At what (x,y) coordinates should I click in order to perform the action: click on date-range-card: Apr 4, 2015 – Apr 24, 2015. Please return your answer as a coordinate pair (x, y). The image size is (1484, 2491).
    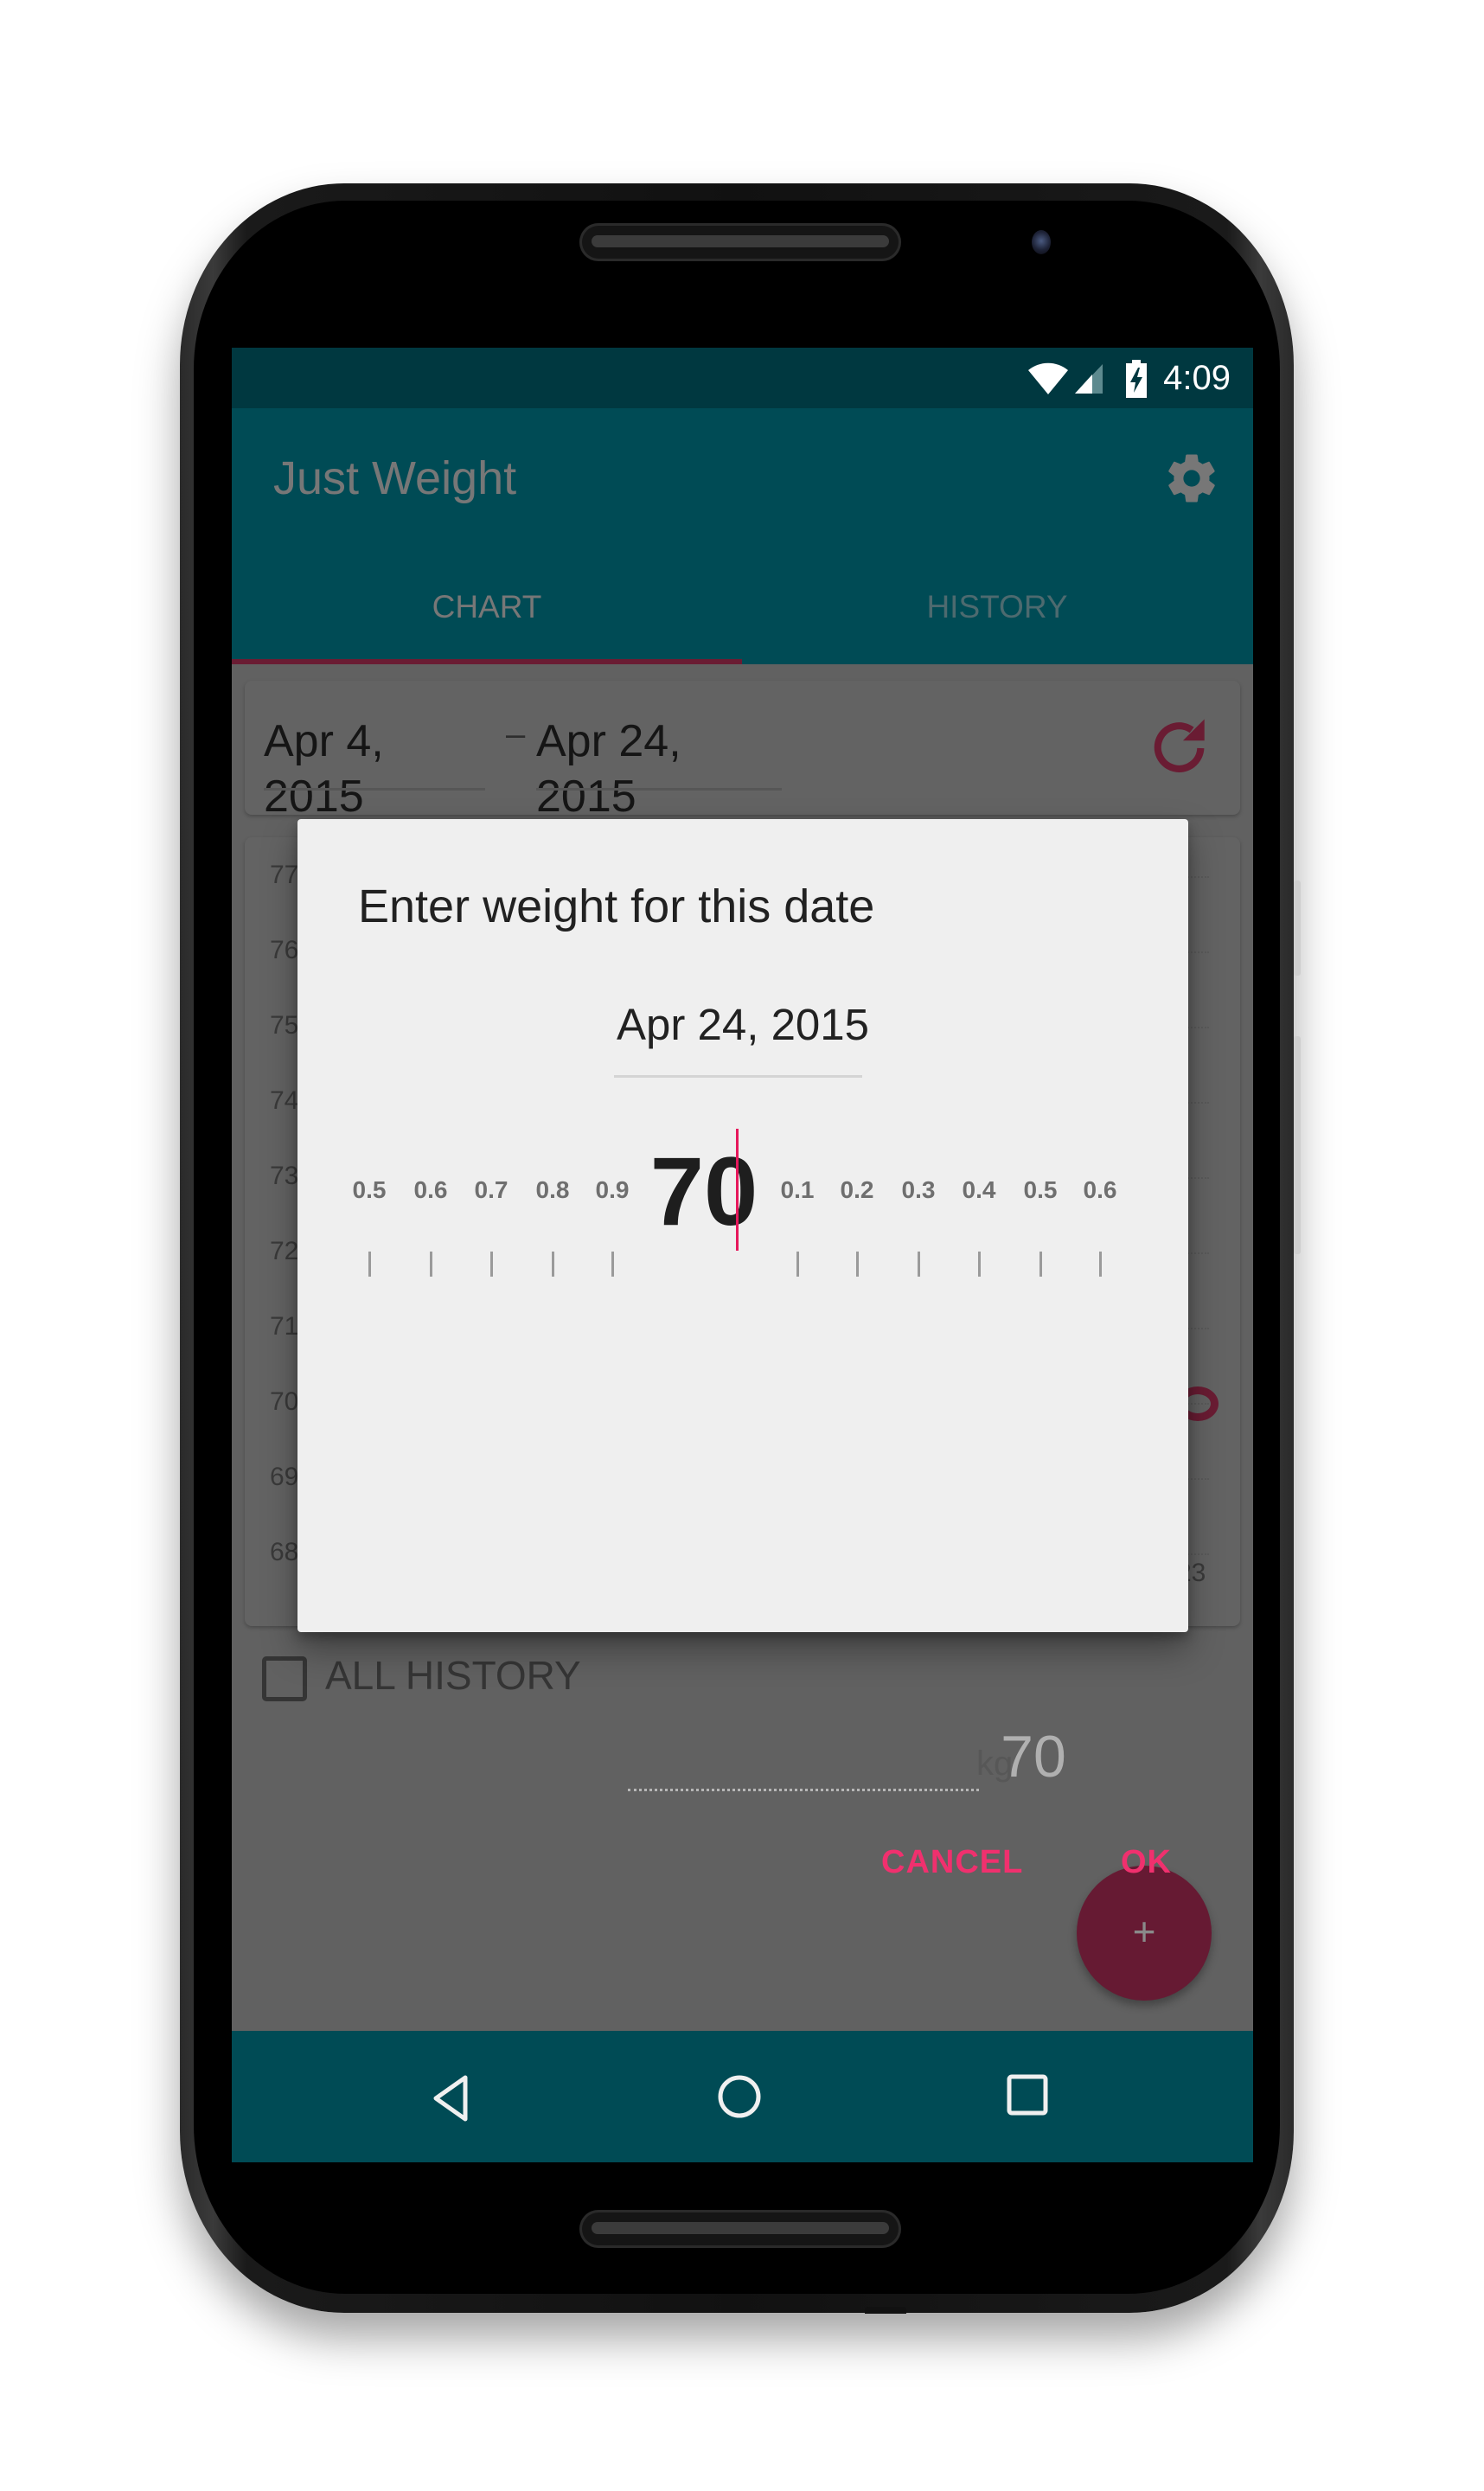
    Looking at the image, I should click on (743, 751).